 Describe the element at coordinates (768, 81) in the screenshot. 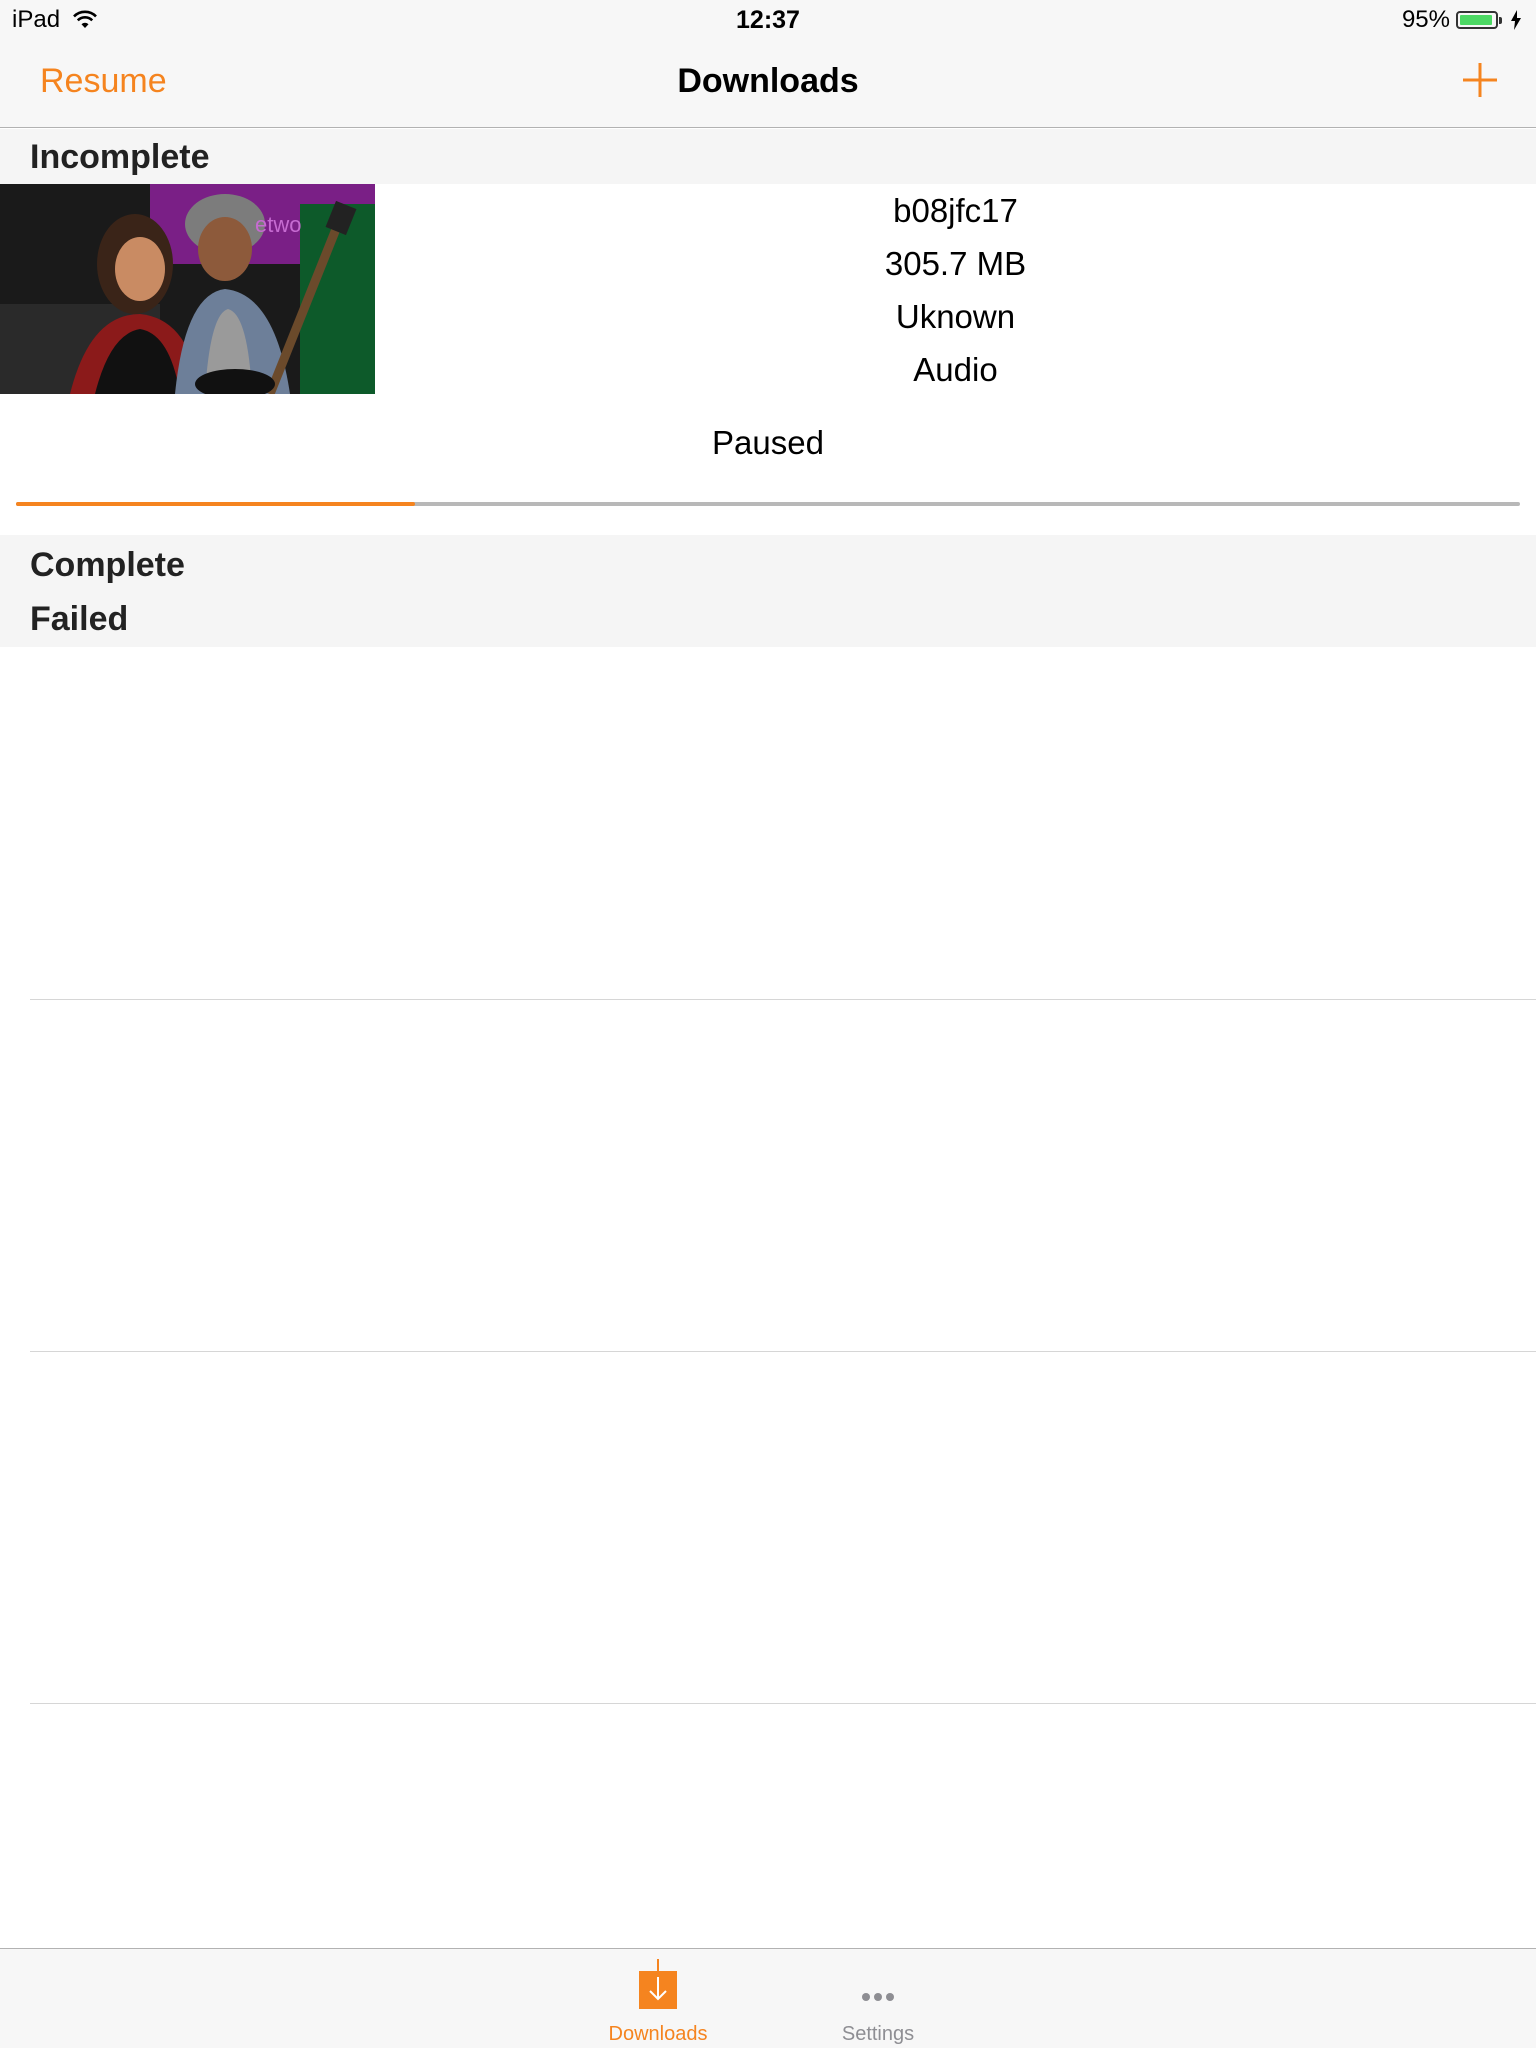

I see `page-title: Downloads` at that location.